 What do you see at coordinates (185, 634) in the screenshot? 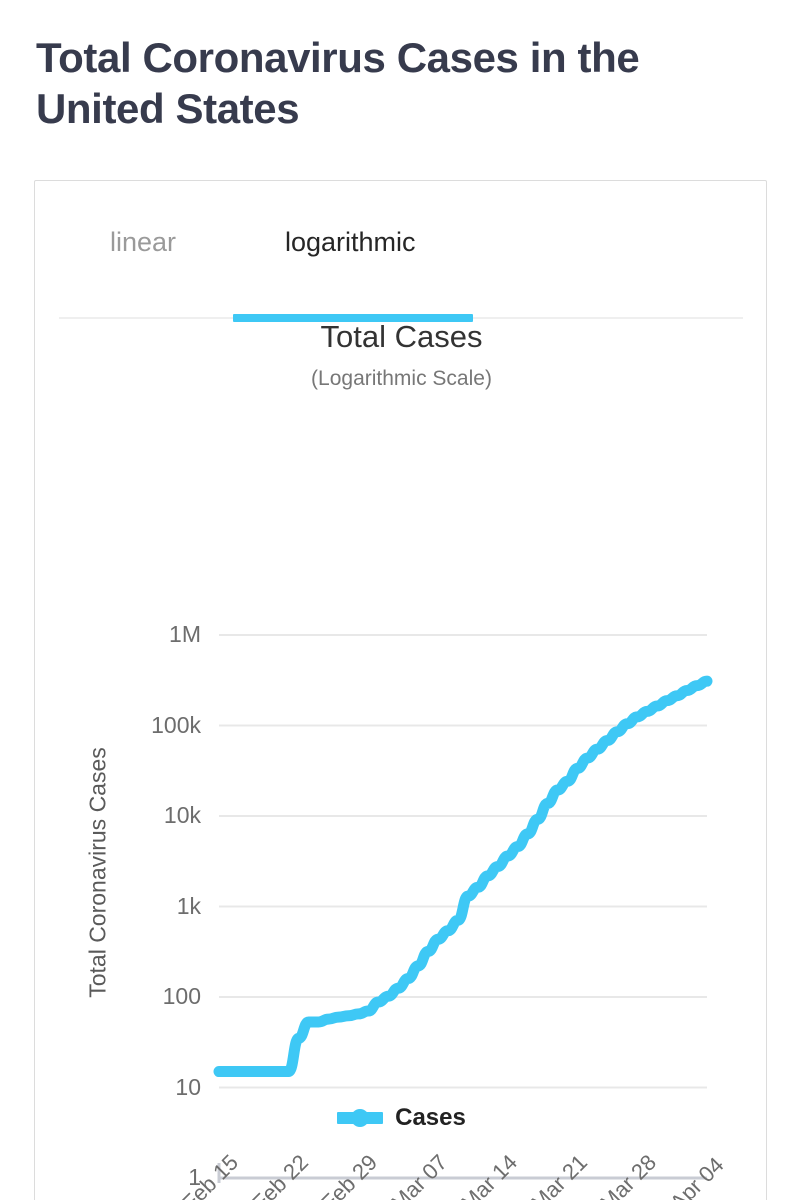
I see `y-tick-0: 1M` at bounding box center [185, 634].